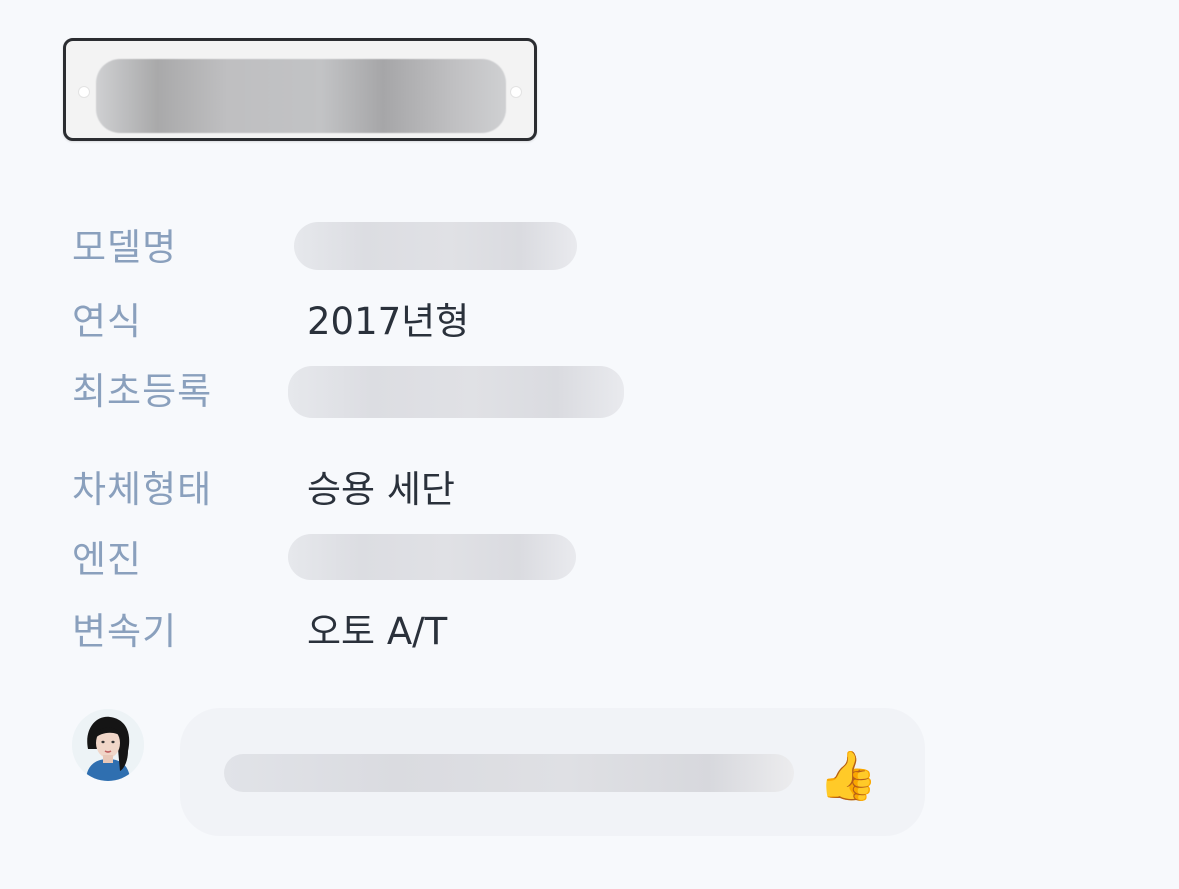 This screenshot has width=1179, height=889. Describe the element at coordinates (142, 489) in the screenshot. I see `spec-label-body-type: 차체형태` at that location.